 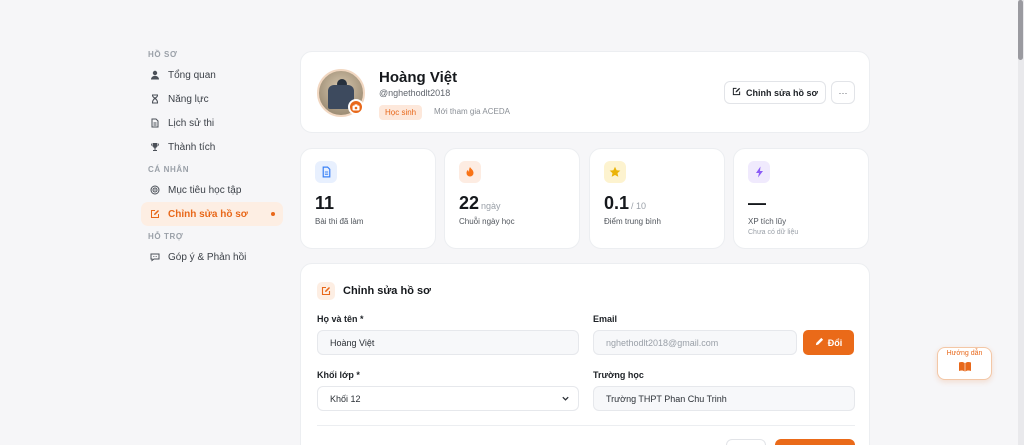 What do you see at coordinates (340, 319) in the screenshot?
I see `fullname-label: Họ và tên *` at bounding box center [340, 319].